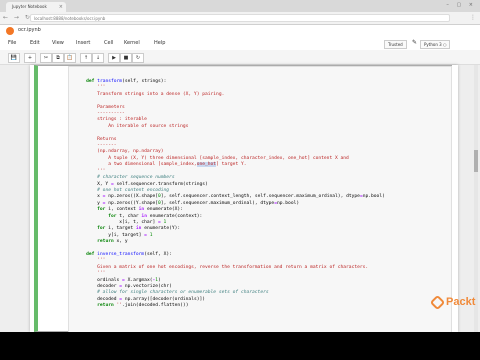 Image resolution: width=480 pixels, height=360 pixels. Describe the element at coordinates (46, 58) in the screenshot. I see `cut-icon: ✂` at that location.